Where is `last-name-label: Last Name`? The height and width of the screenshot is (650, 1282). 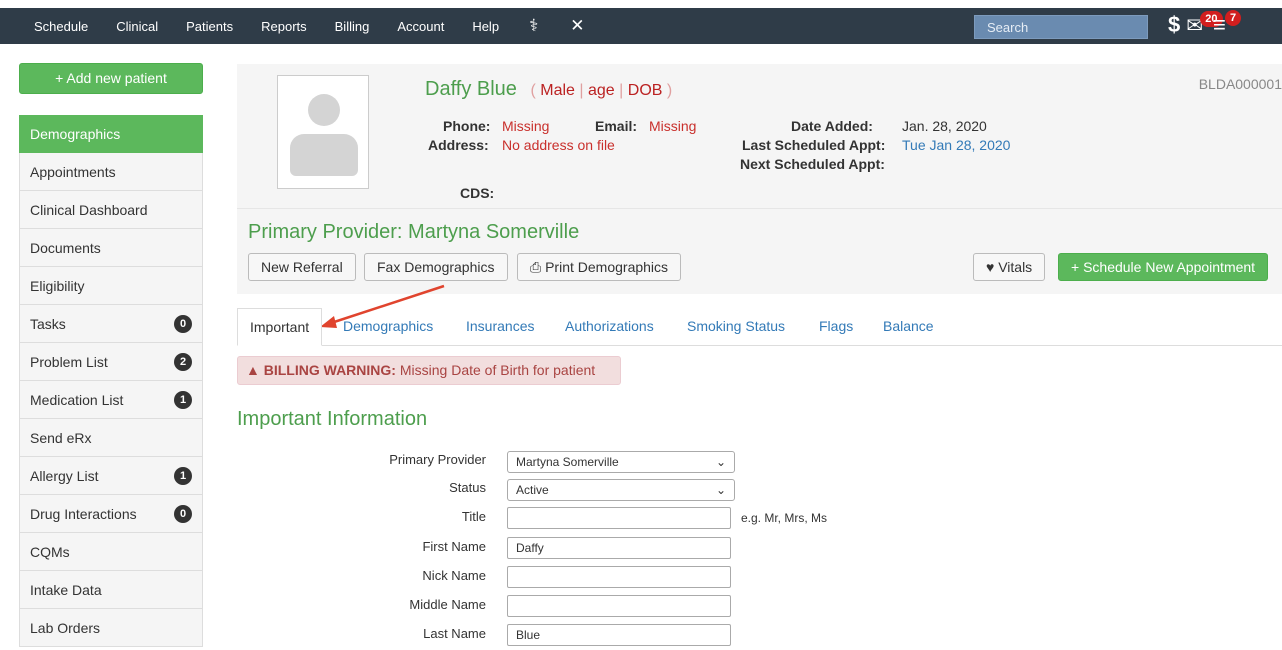 last-name-label: Last Name is located at coordinates (454, 633).